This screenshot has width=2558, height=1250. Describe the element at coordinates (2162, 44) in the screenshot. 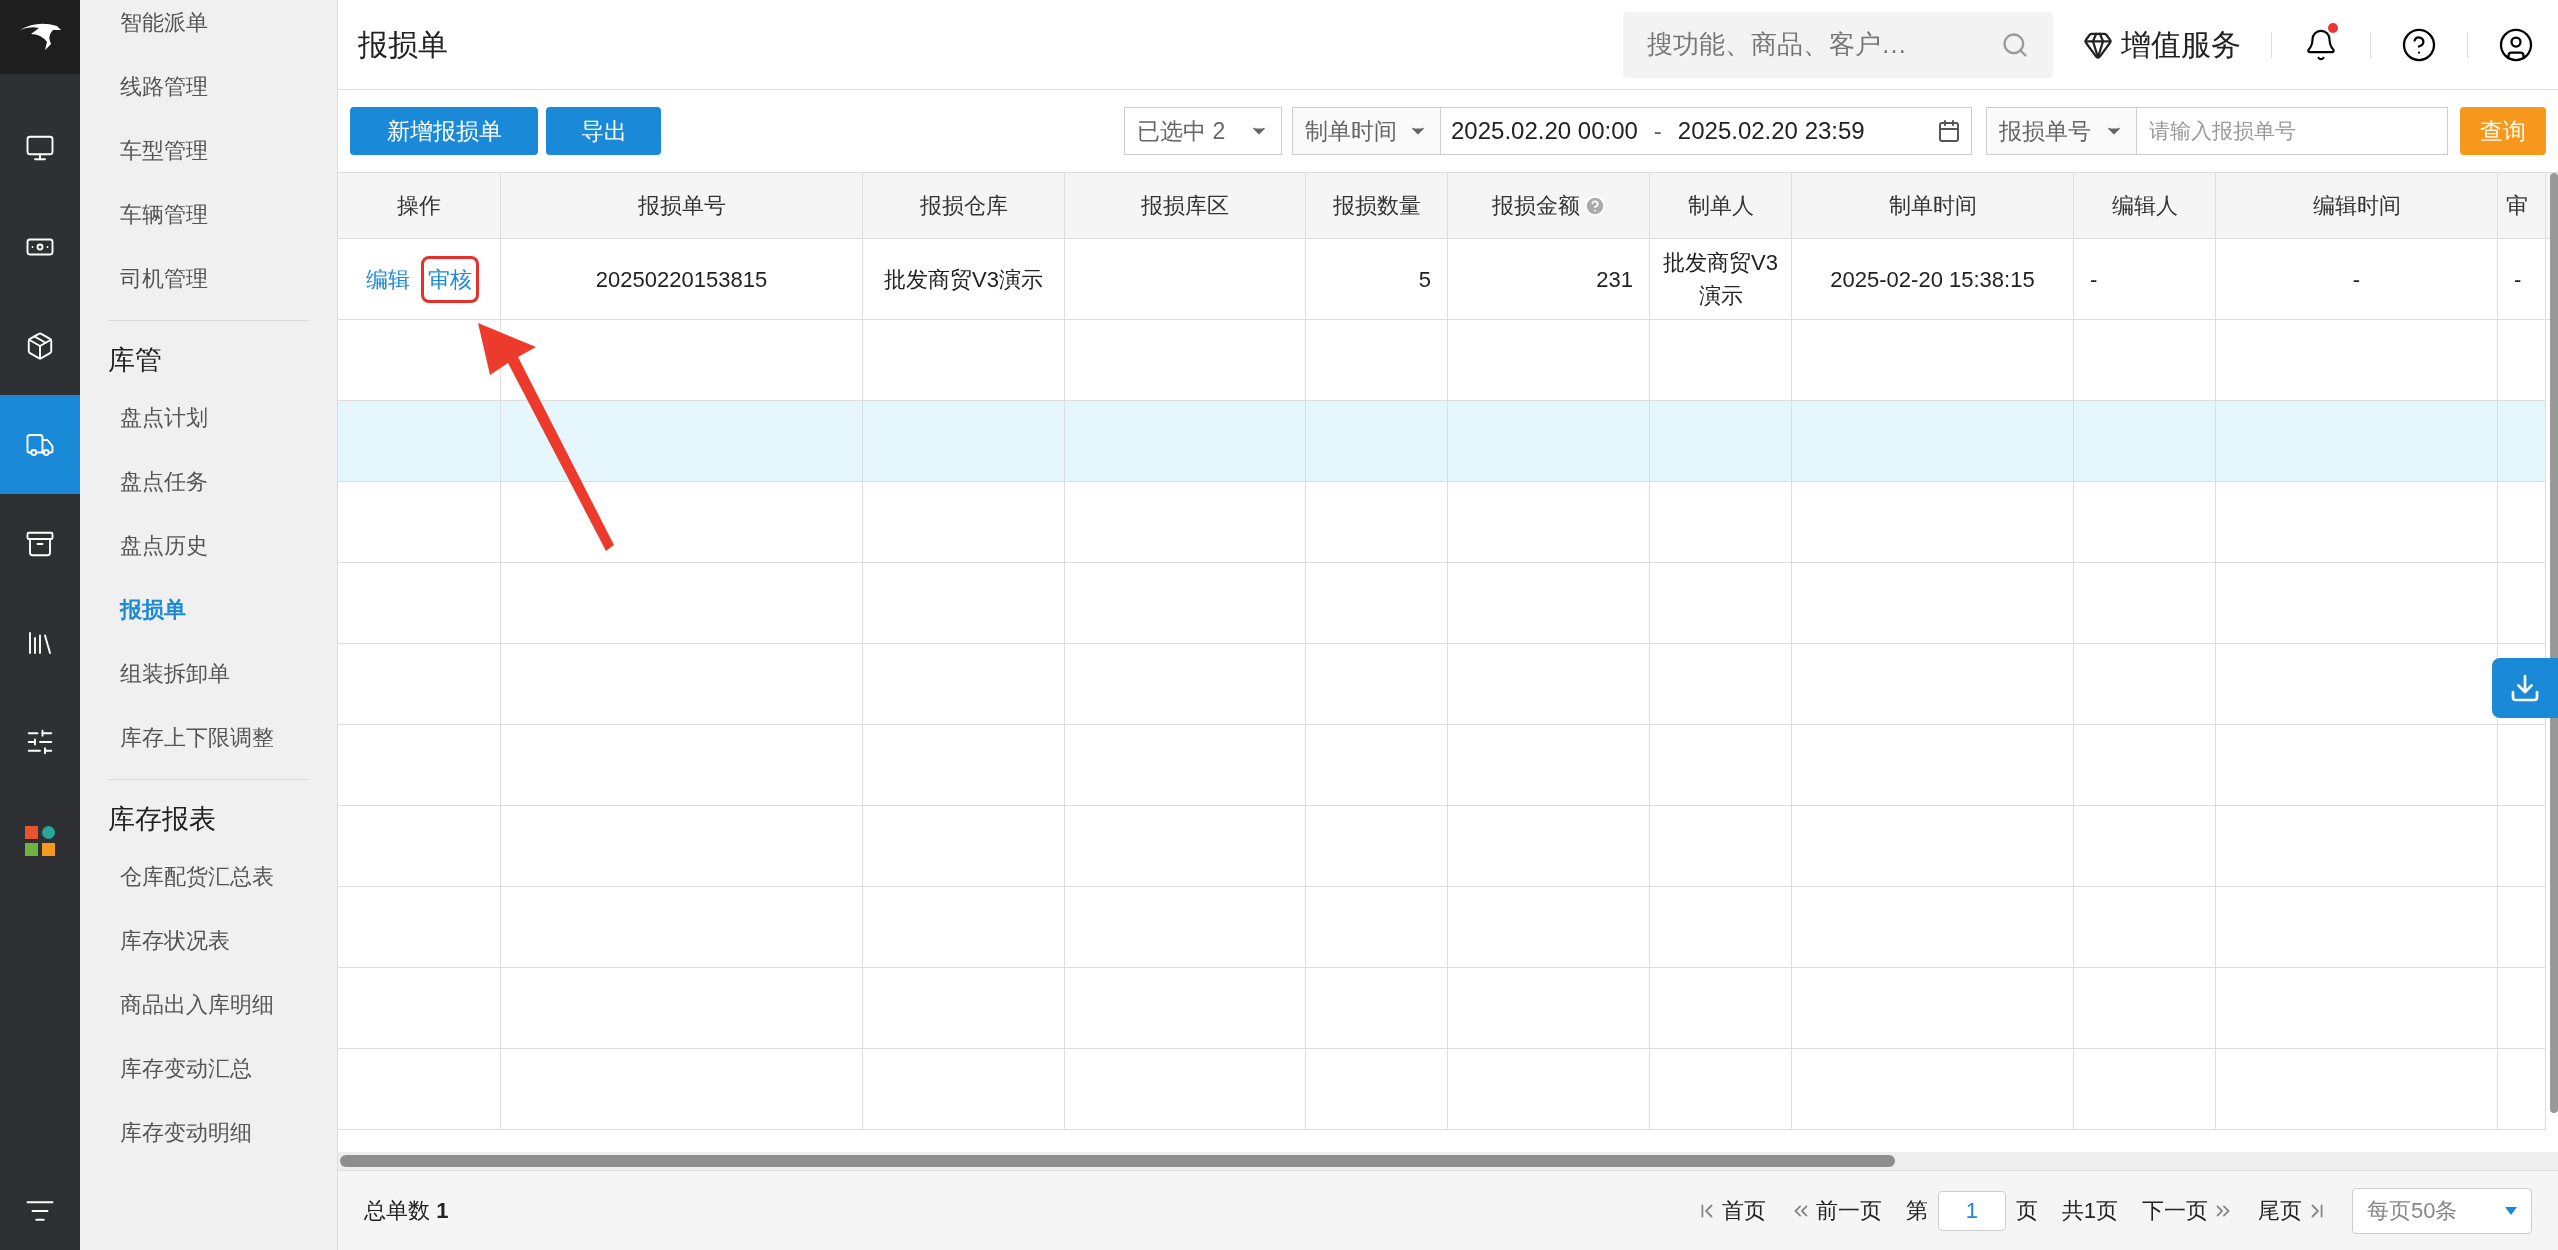

I see `value-service-button: 增值服务` at that location.